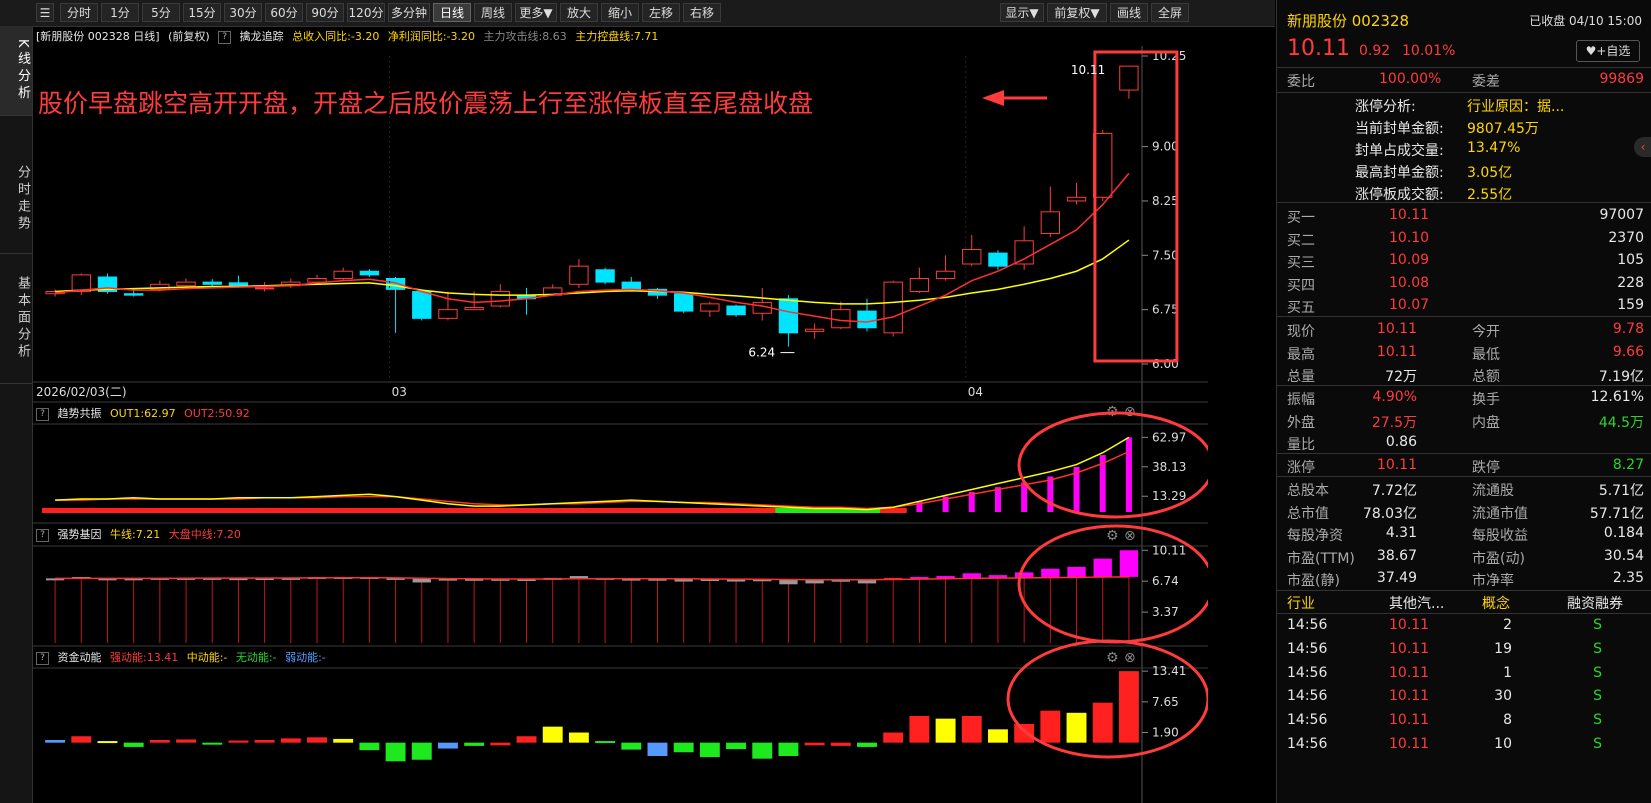 Image resolution: width=1651 pixels, height=803 pixels. I want to click on period-button: 1分, so click(120, 12).